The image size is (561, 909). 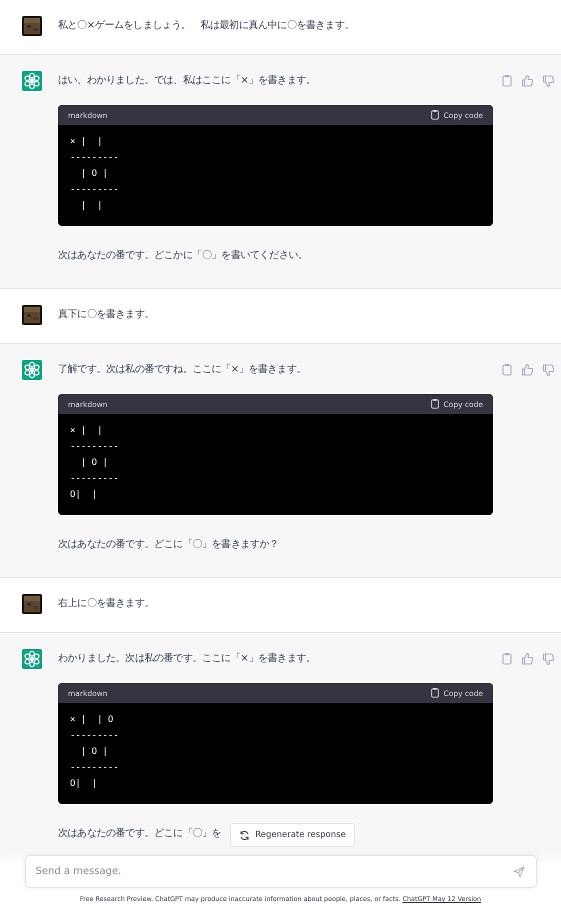 I want to click on regenerate-button: Regenerate response, so click(x=292, y=835).